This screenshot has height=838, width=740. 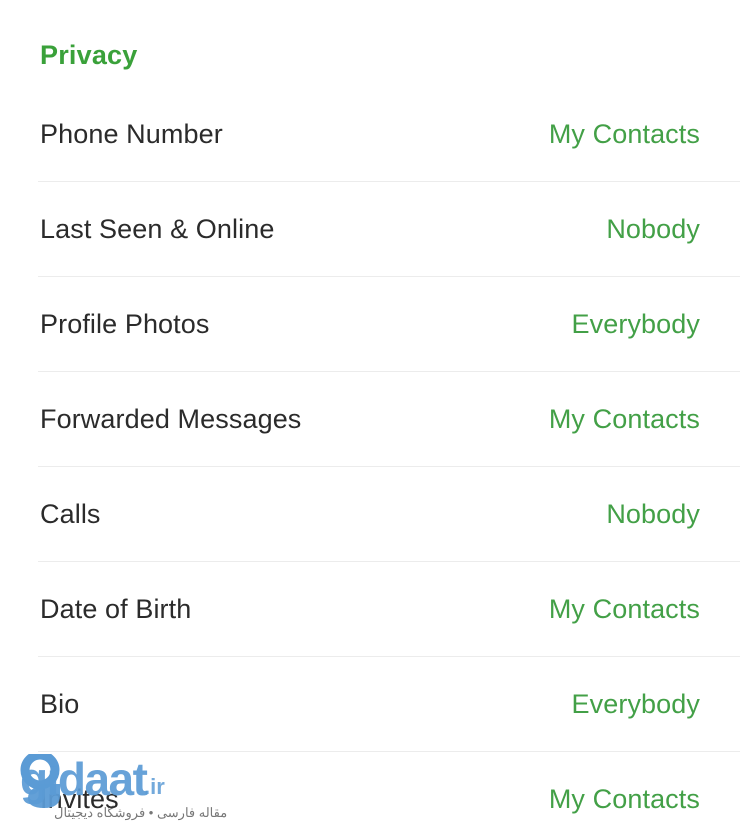 What do you see at coordinates (70, 513) in the screenshot?
I see `row-label: Calls` at bounding box center [70, 513].